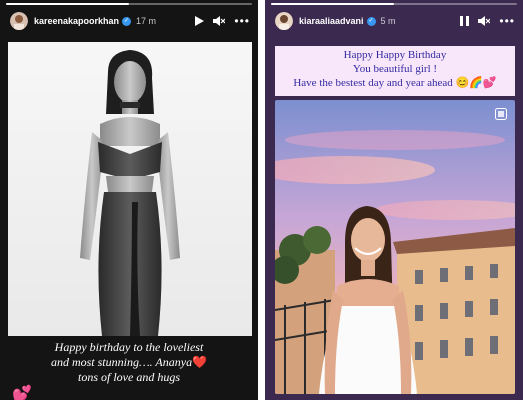 The image size is (523, 400). Describe the element at coordinates (129, 347) in the screenshot. I see `caption-line: Happy birthday to the loveliest` at that location.